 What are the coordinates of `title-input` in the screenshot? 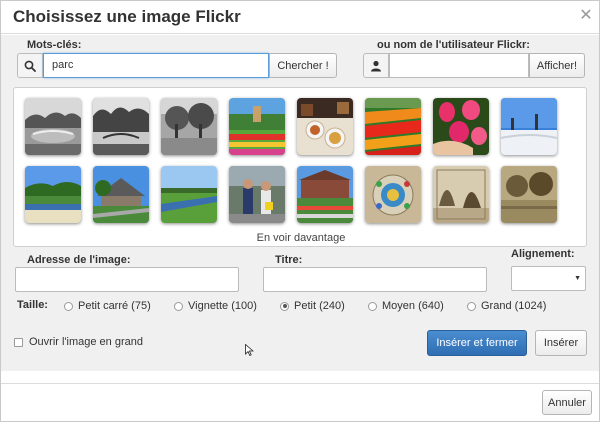 It's located at (375, 279).